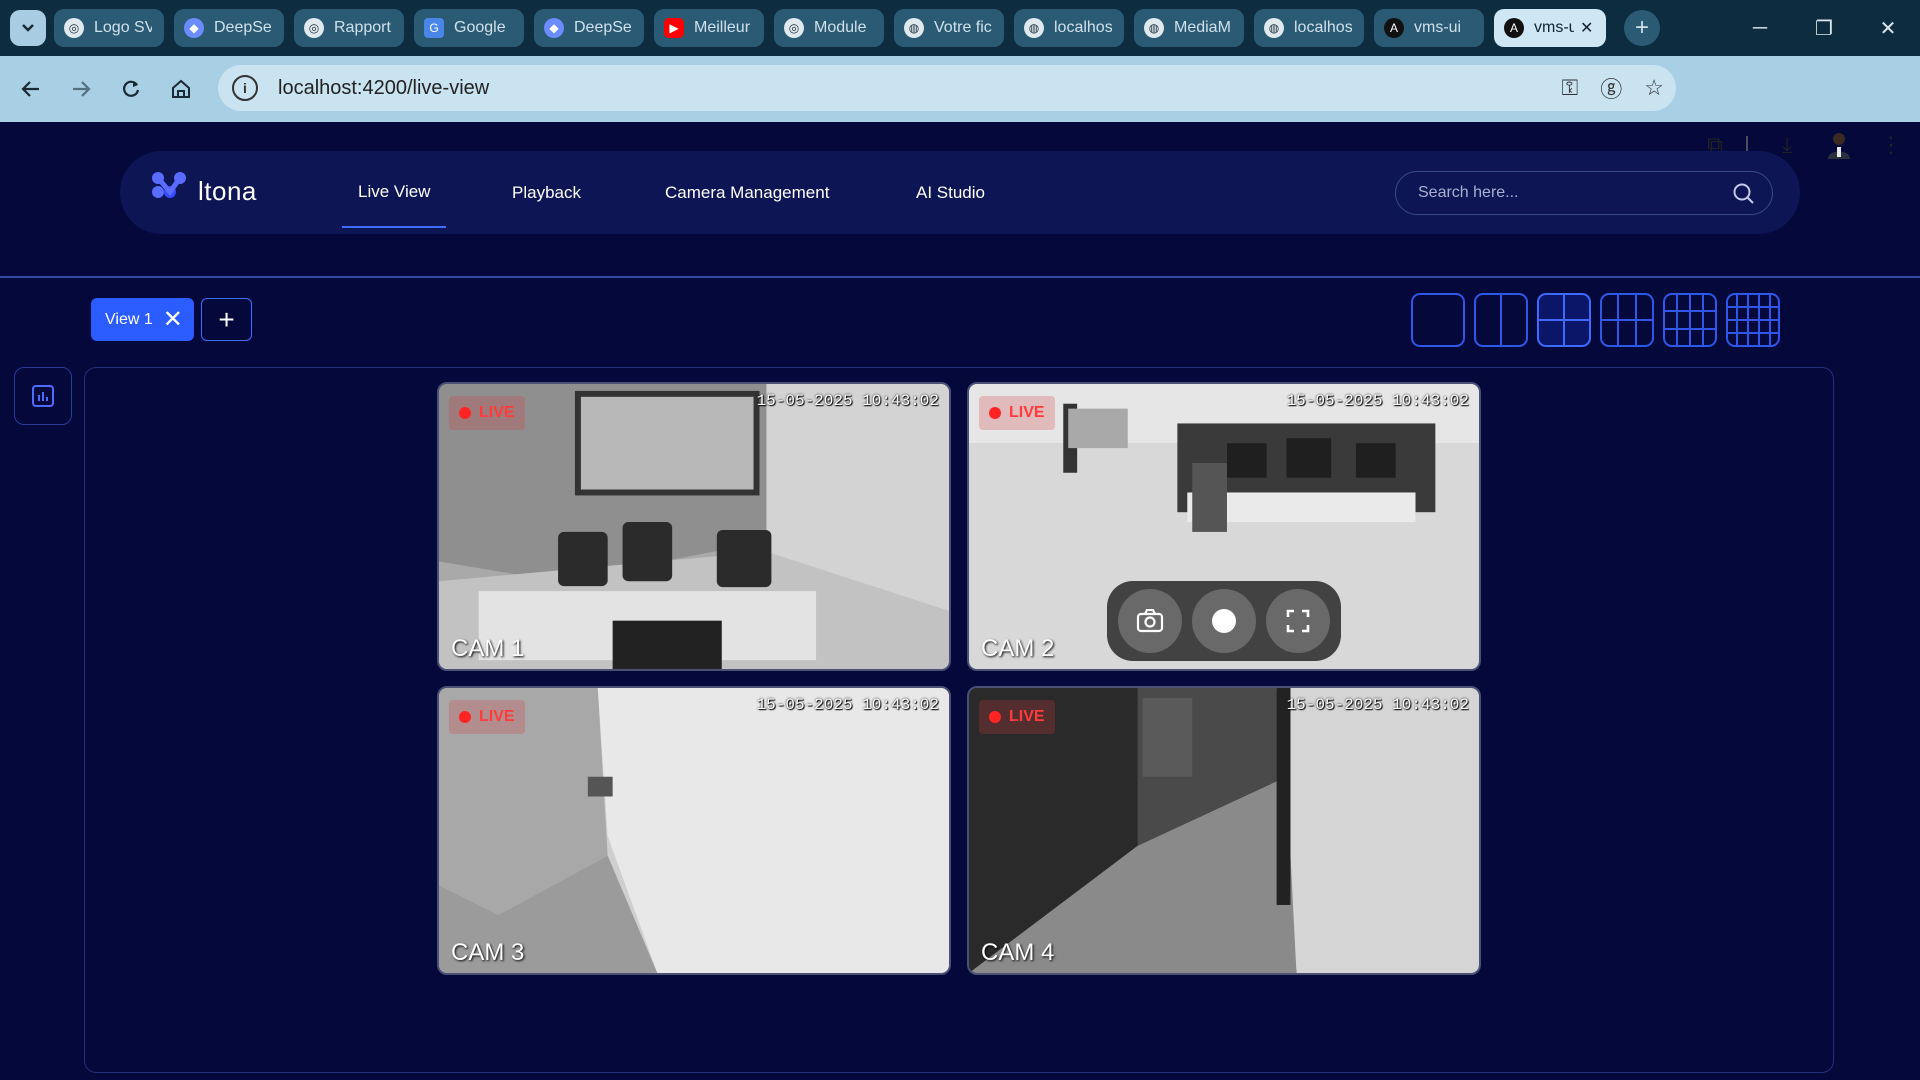 This screenshot has width=1920, height=1080. I want to click on camera-icon, so click(1150, 621).